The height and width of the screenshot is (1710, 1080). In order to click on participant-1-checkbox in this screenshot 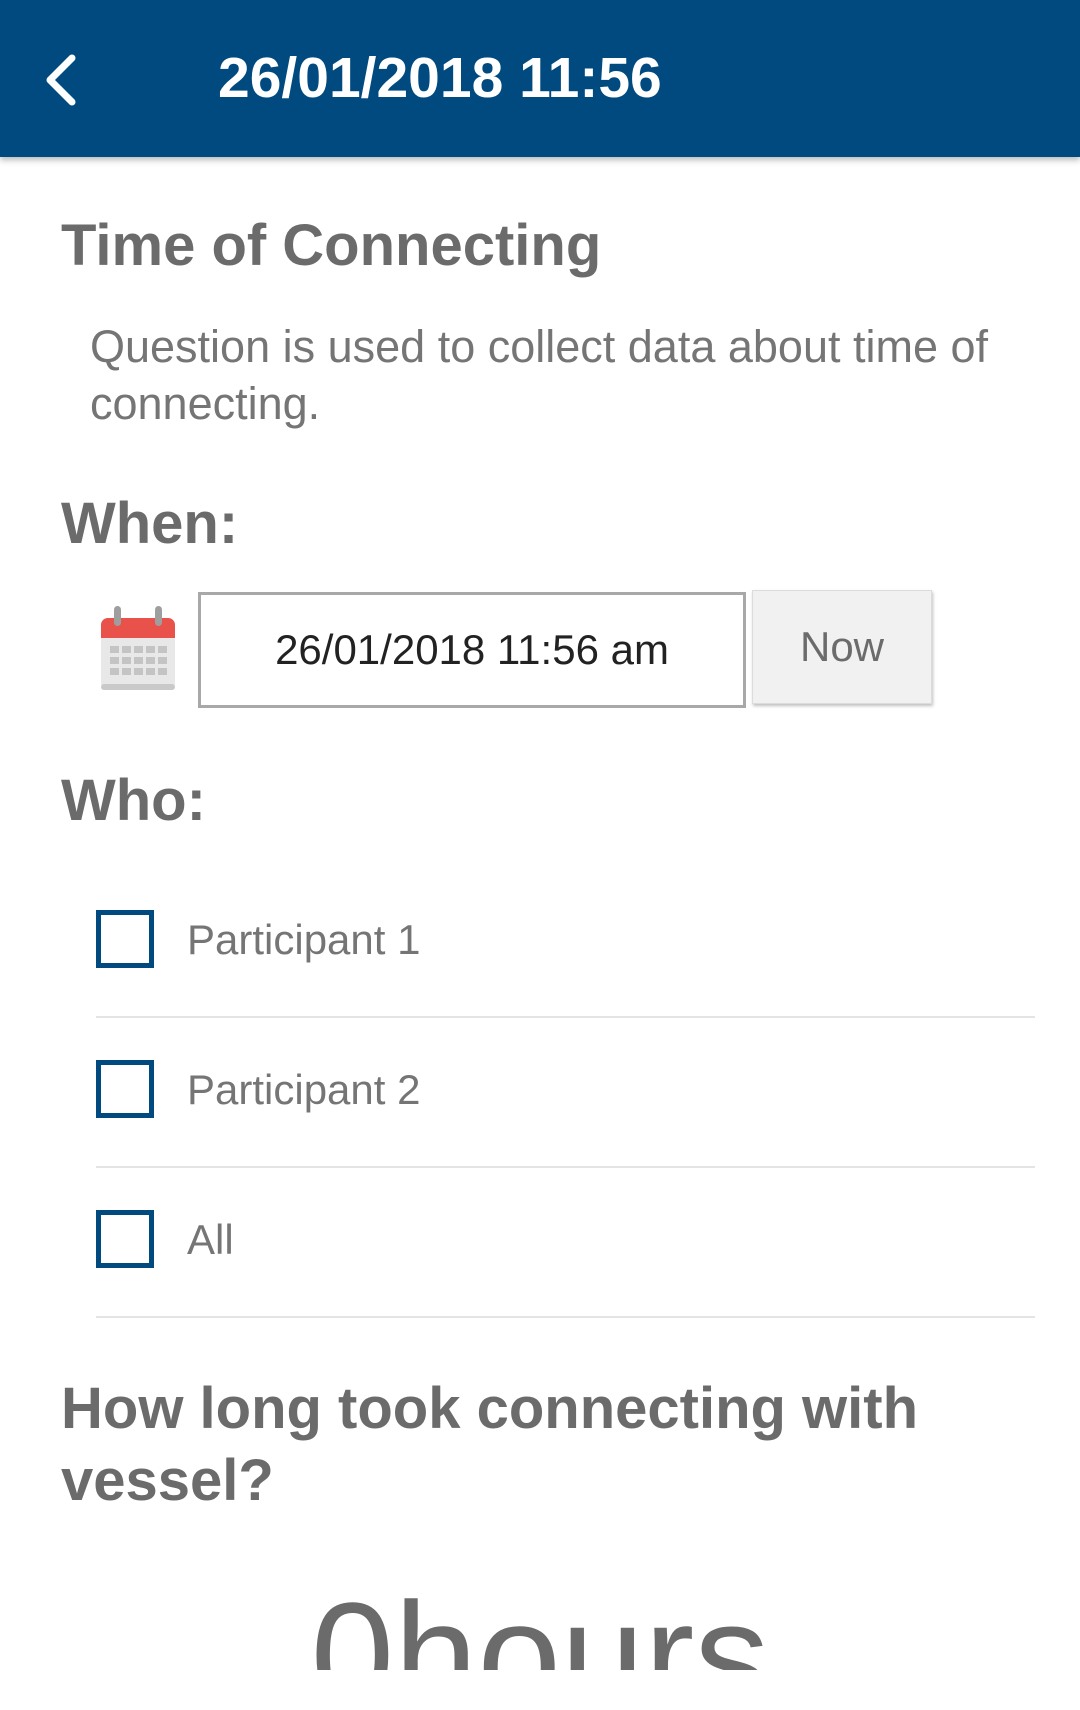, I will do `click(125, 939)`.